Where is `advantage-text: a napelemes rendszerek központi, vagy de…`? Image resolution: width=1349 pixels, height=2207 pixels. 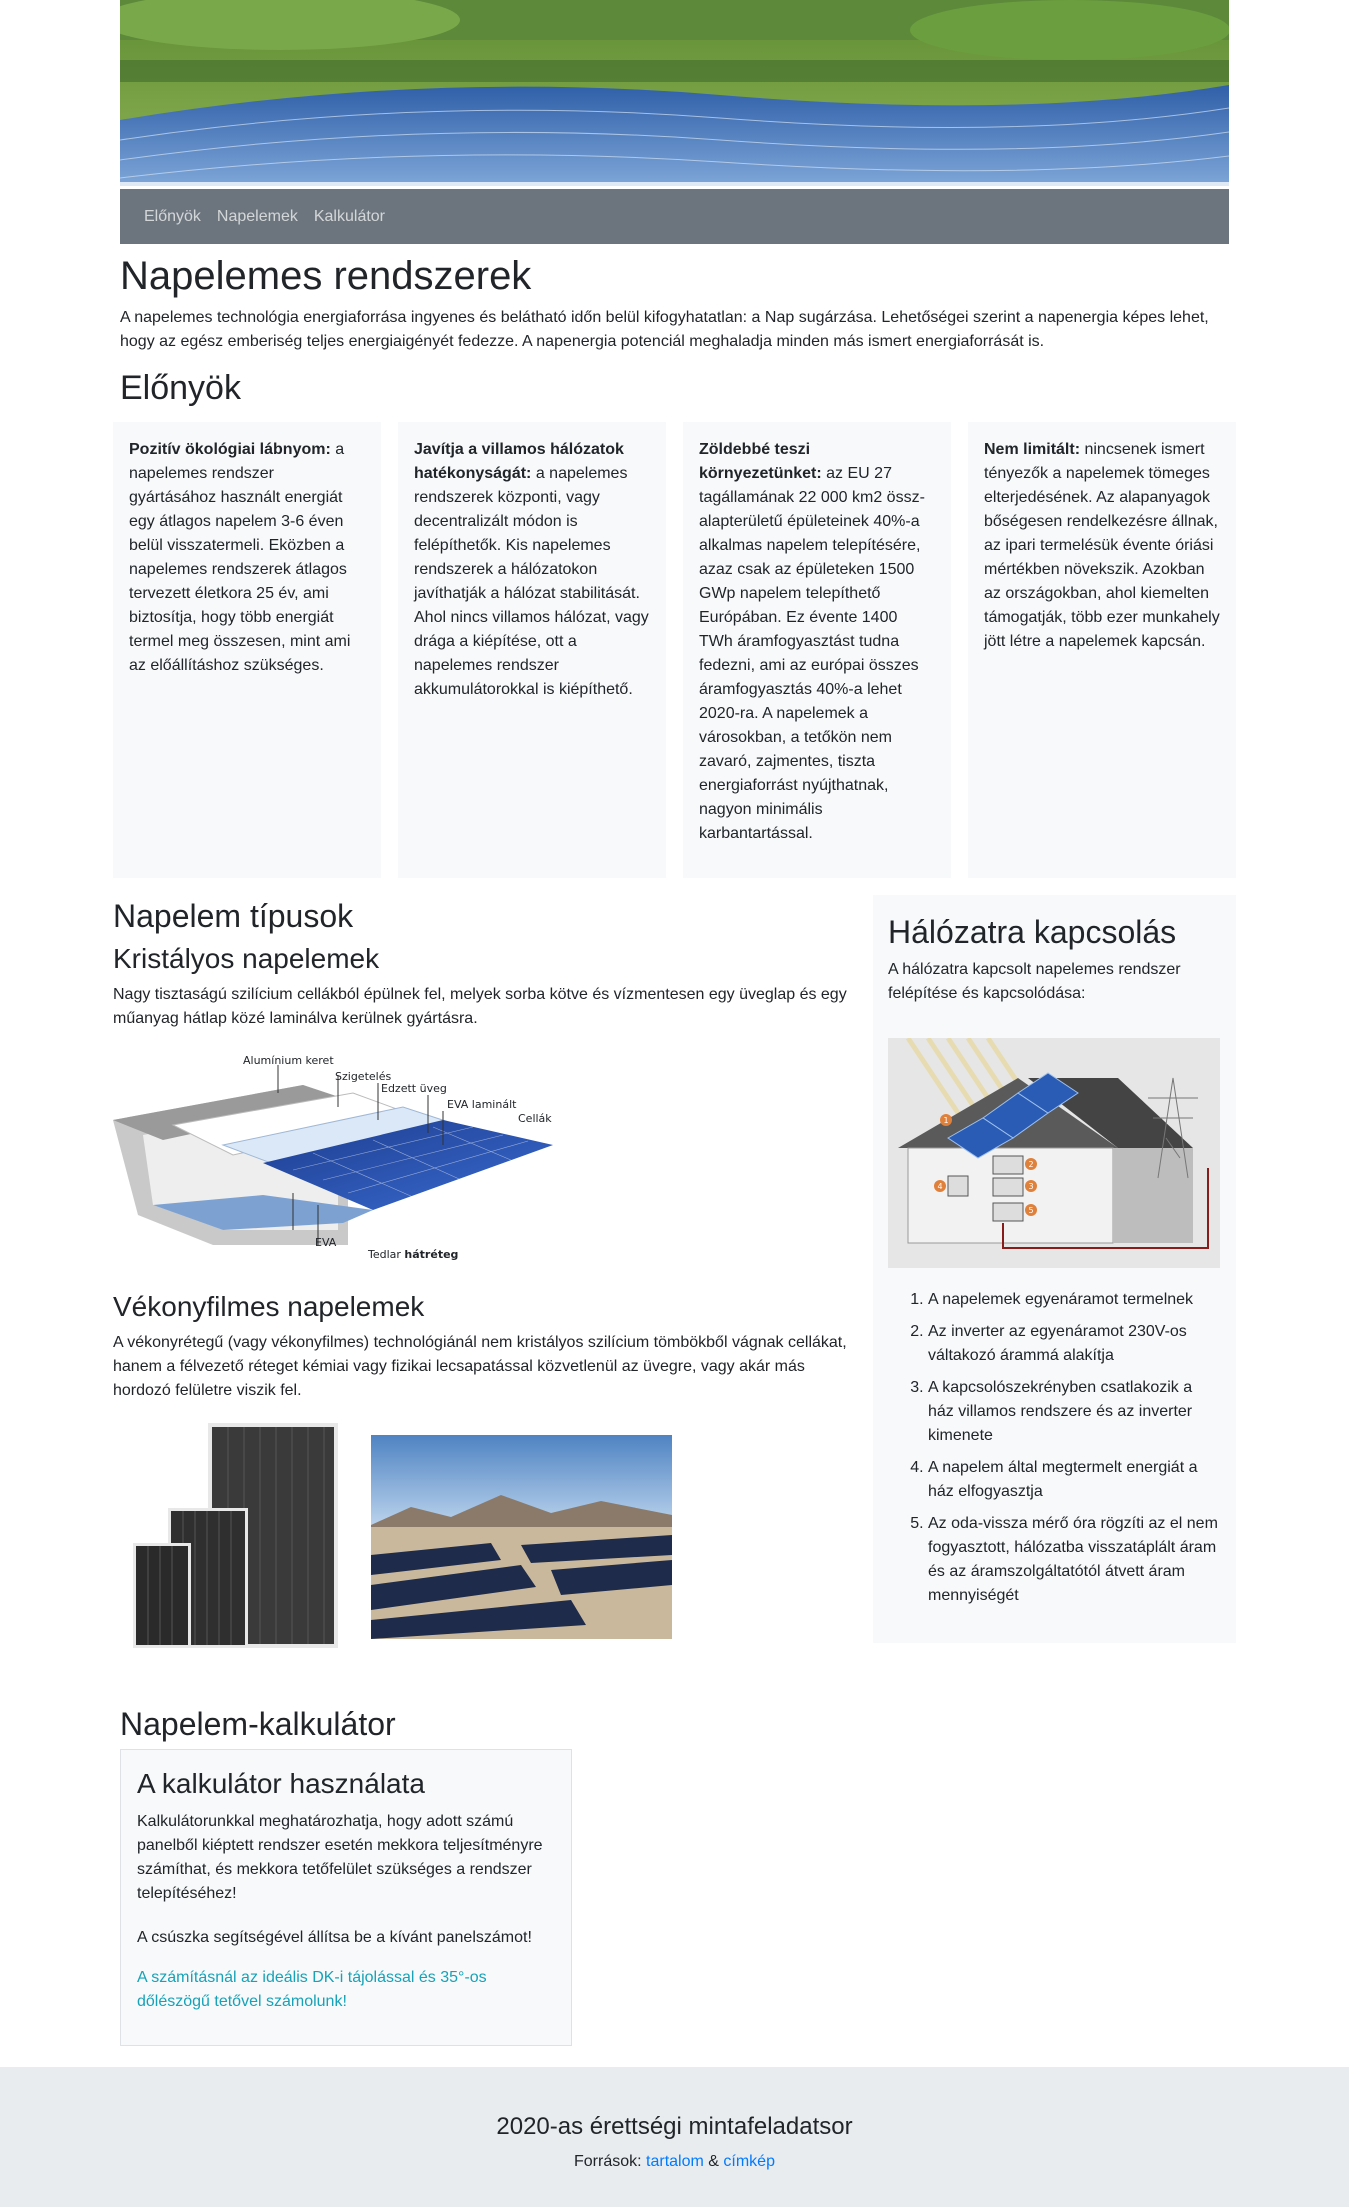 advantage-text: a napelemes rendszerek központi, vagy de… is located at coordinates (531, 581).